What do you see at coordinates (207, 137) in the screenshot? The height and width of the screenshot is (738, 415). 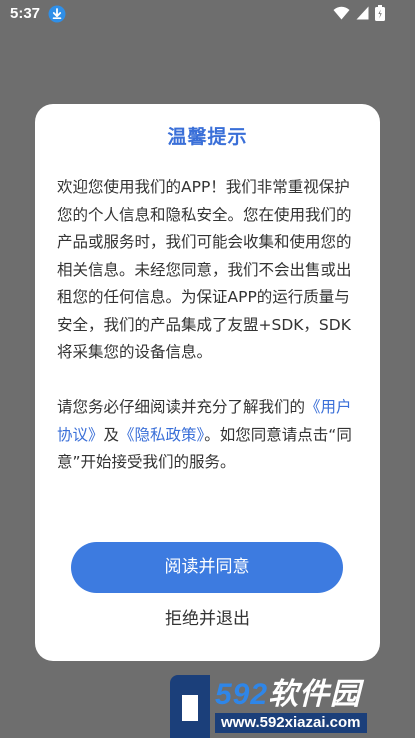 I see `dialog-title: 温馨提示` at bounding box center [207, 137].